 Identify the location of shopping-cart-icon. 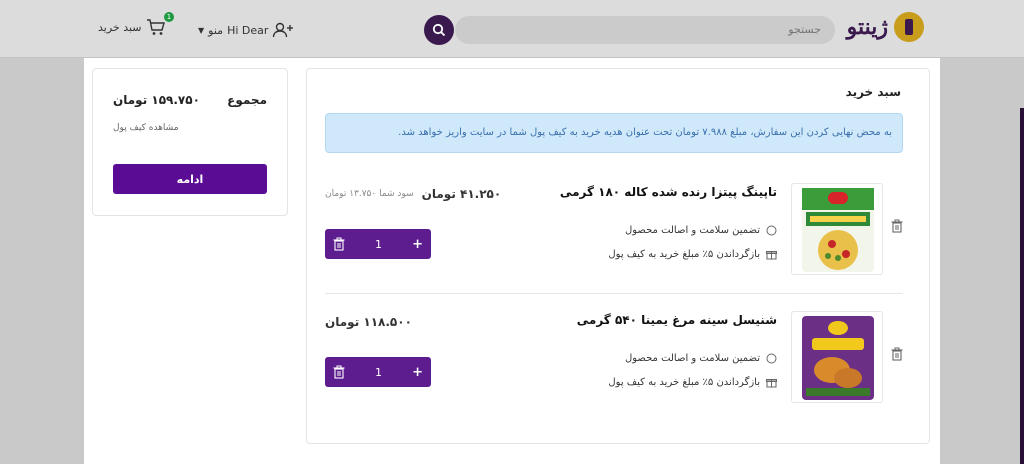
(155, 27).